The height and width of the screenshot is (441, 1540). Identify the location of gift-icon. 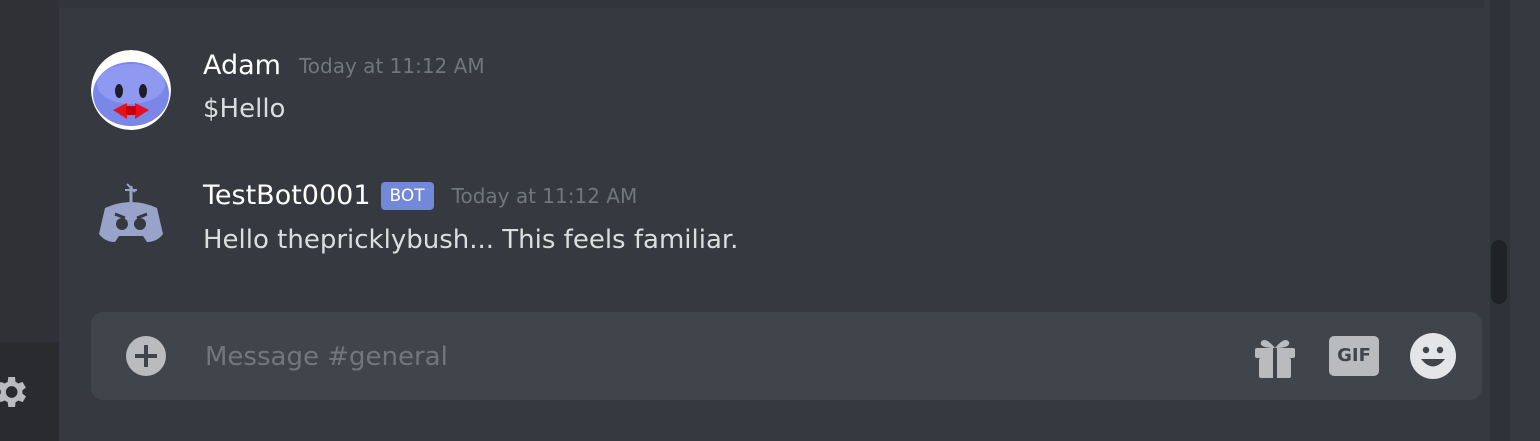
(1275, 356).